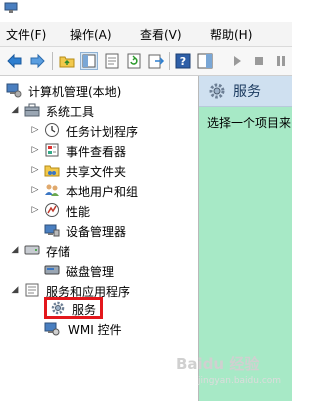  I want to click on users-icon, so click(52, 190).